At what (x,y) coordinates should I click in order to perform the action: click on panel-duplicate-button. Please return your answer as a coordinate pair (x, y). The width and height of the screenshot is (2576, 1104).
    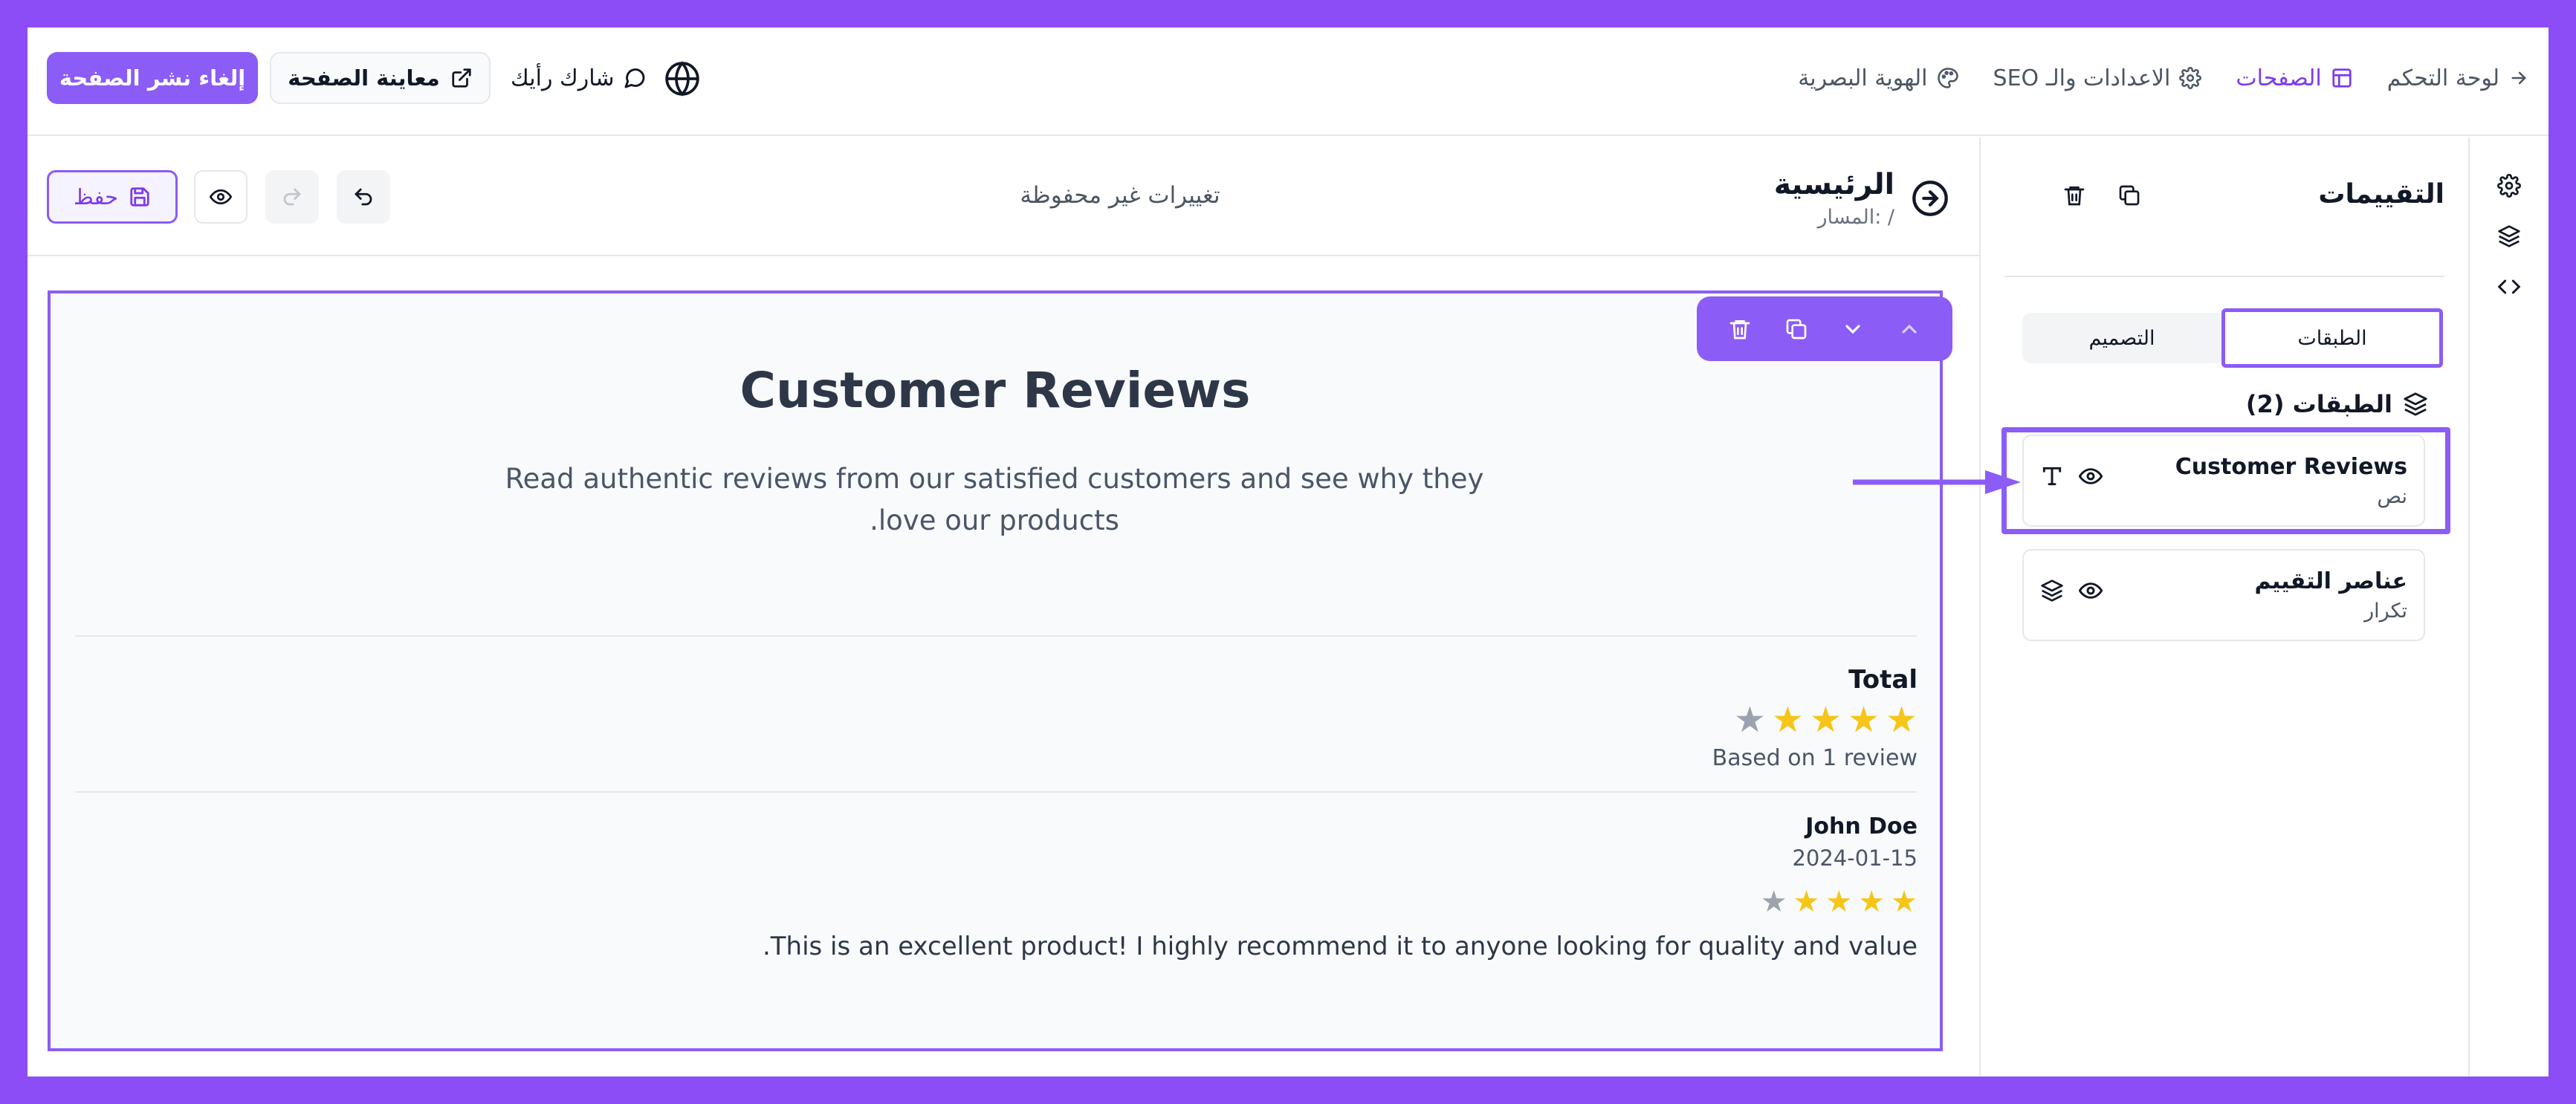
    Looking at the image, I should click on (2129, 196).